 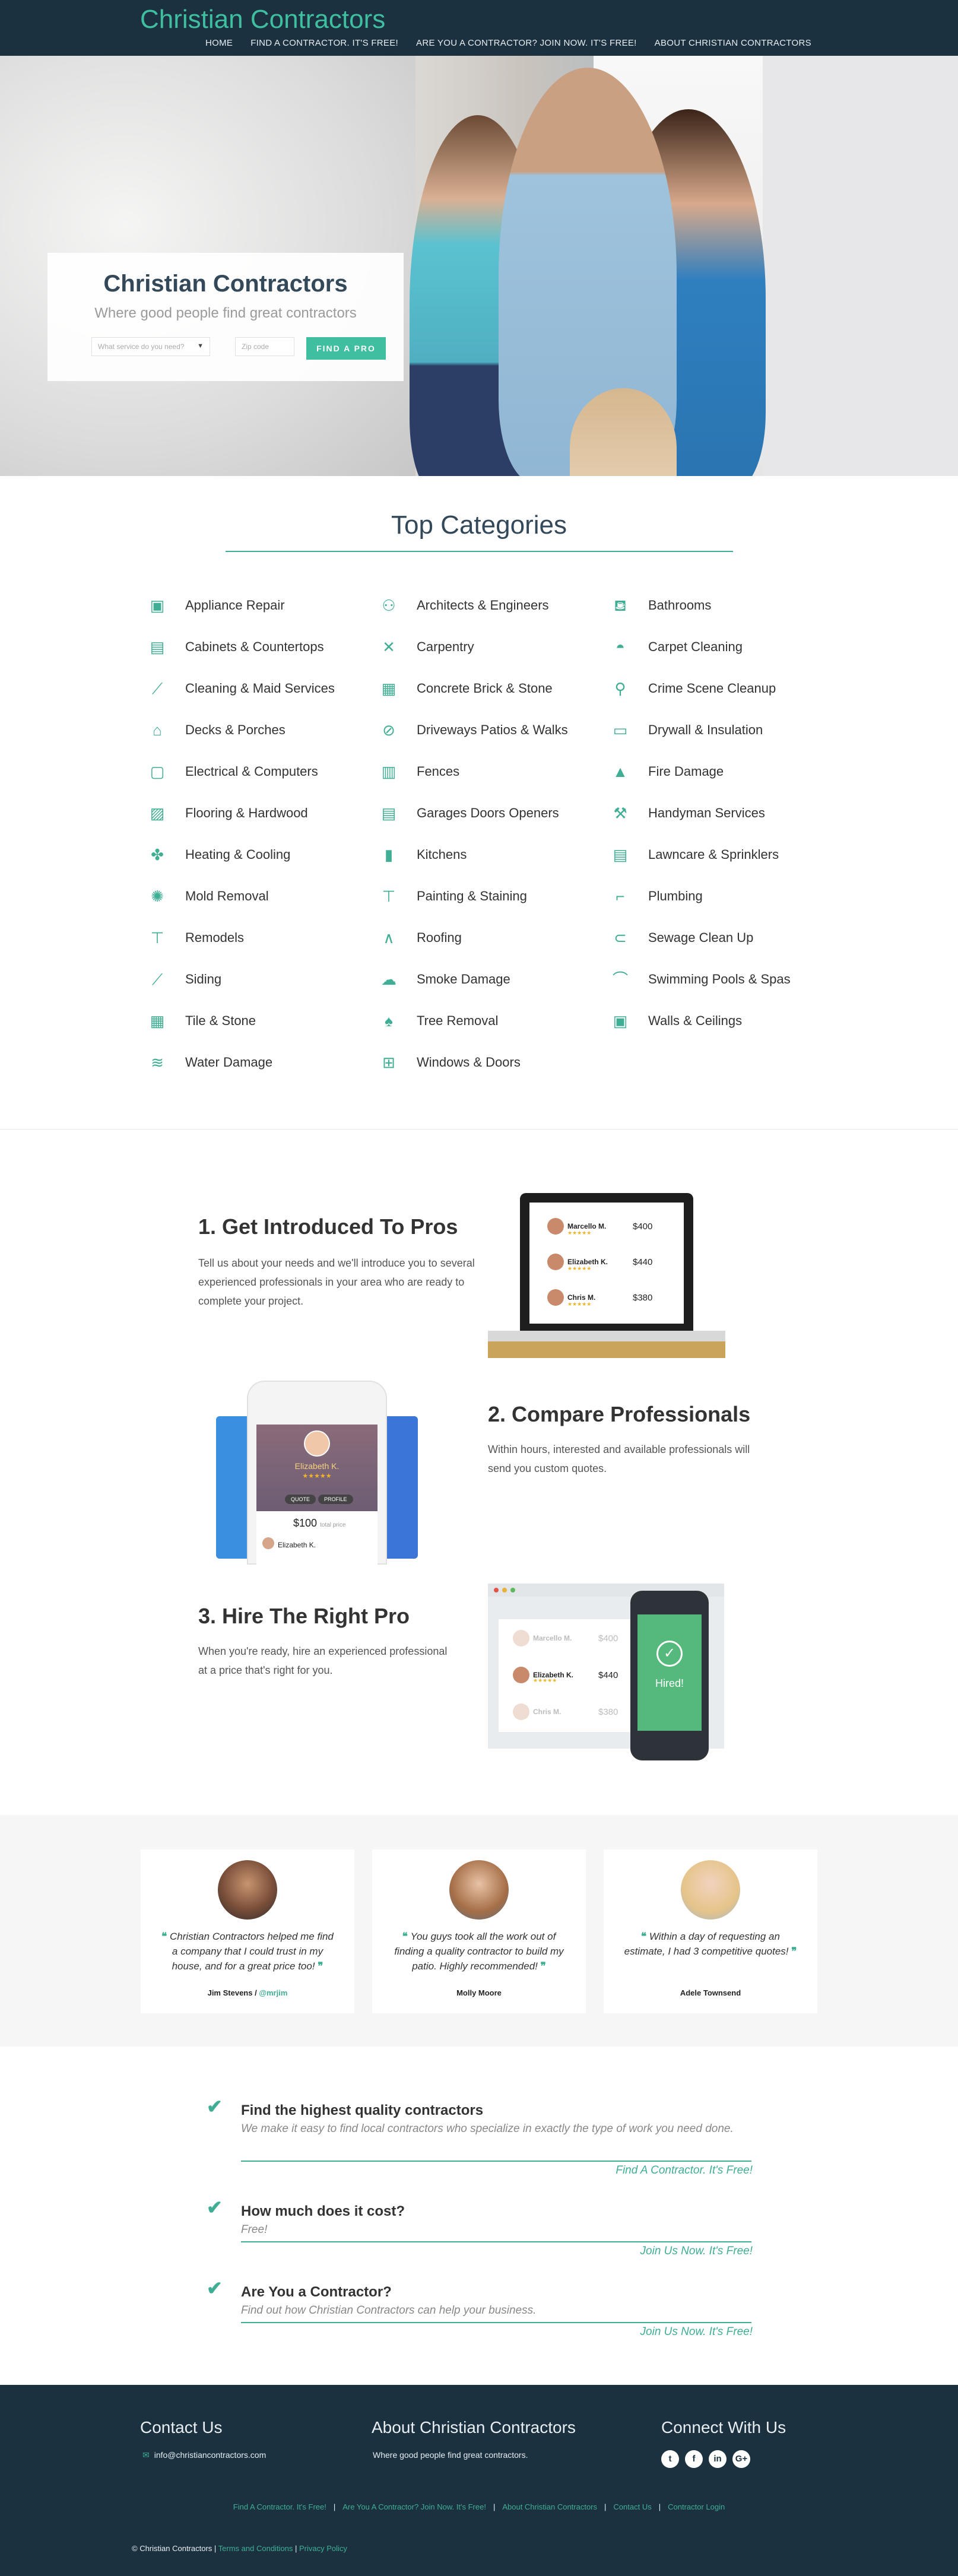 What do you see at coordinates (317, 1476) in the screenshot?
I see `stars-icon: ★★★★★` at bounding box center [317, 1476].